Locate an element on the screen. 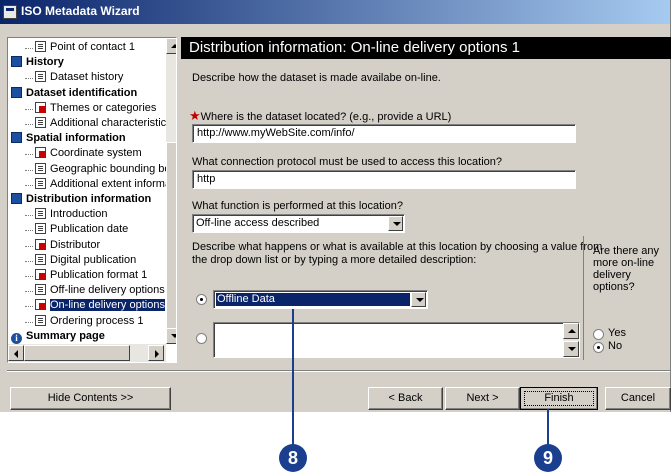 This screenshot has height=473, width=671. tree-item-label: Dataset history is located at coordinates (87, 77).